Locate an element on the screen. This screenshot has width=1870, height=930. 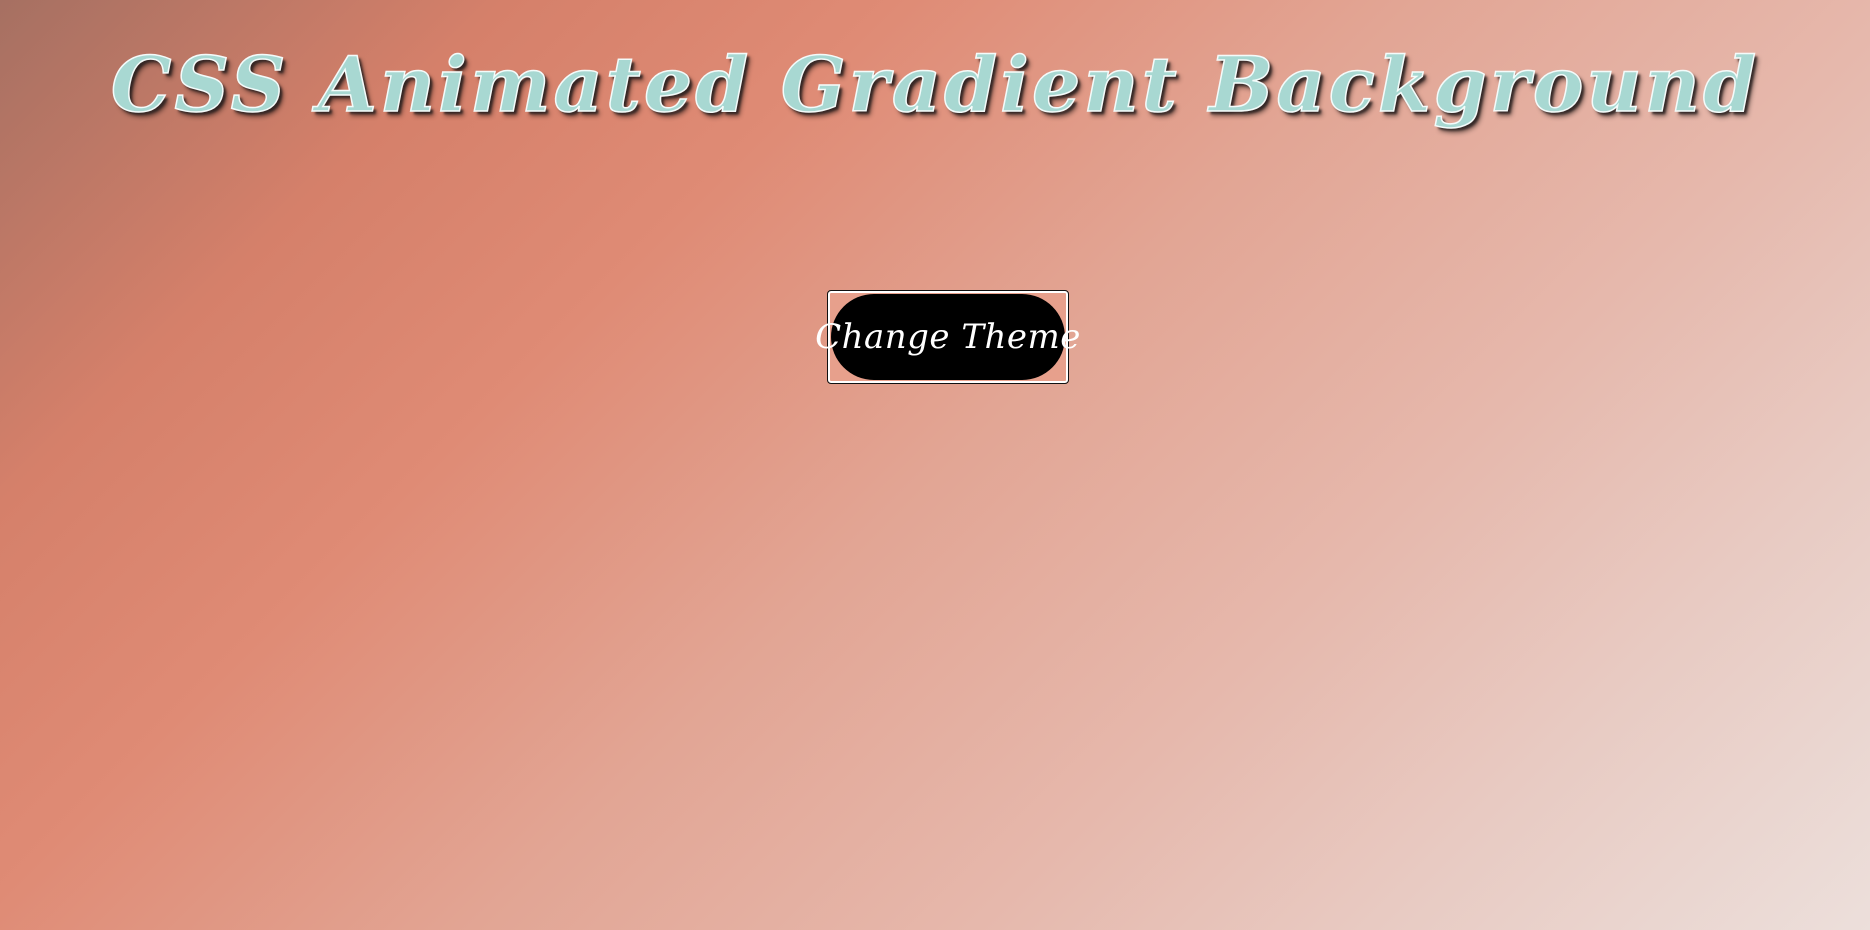
change-theme-button-label: Change Theme is located at coordinates (948, 337).